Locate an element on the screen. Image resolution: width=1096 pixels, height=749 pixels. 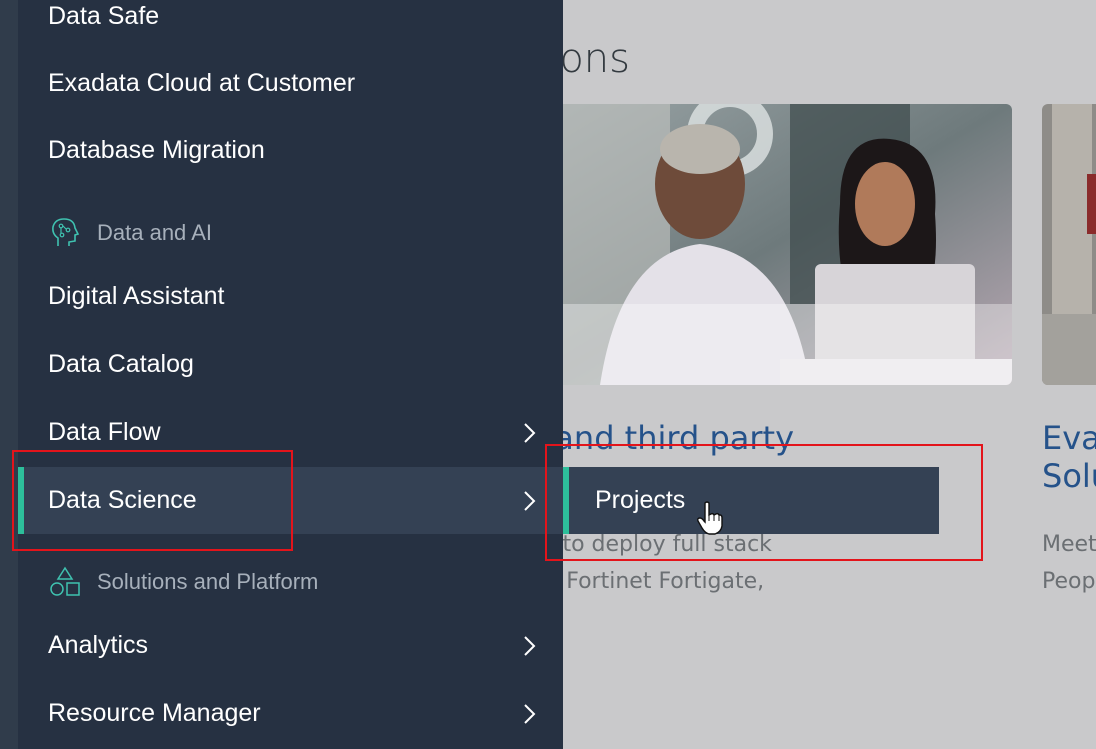
nav-item-label: Data Safe is located at coordinates (104, 16).